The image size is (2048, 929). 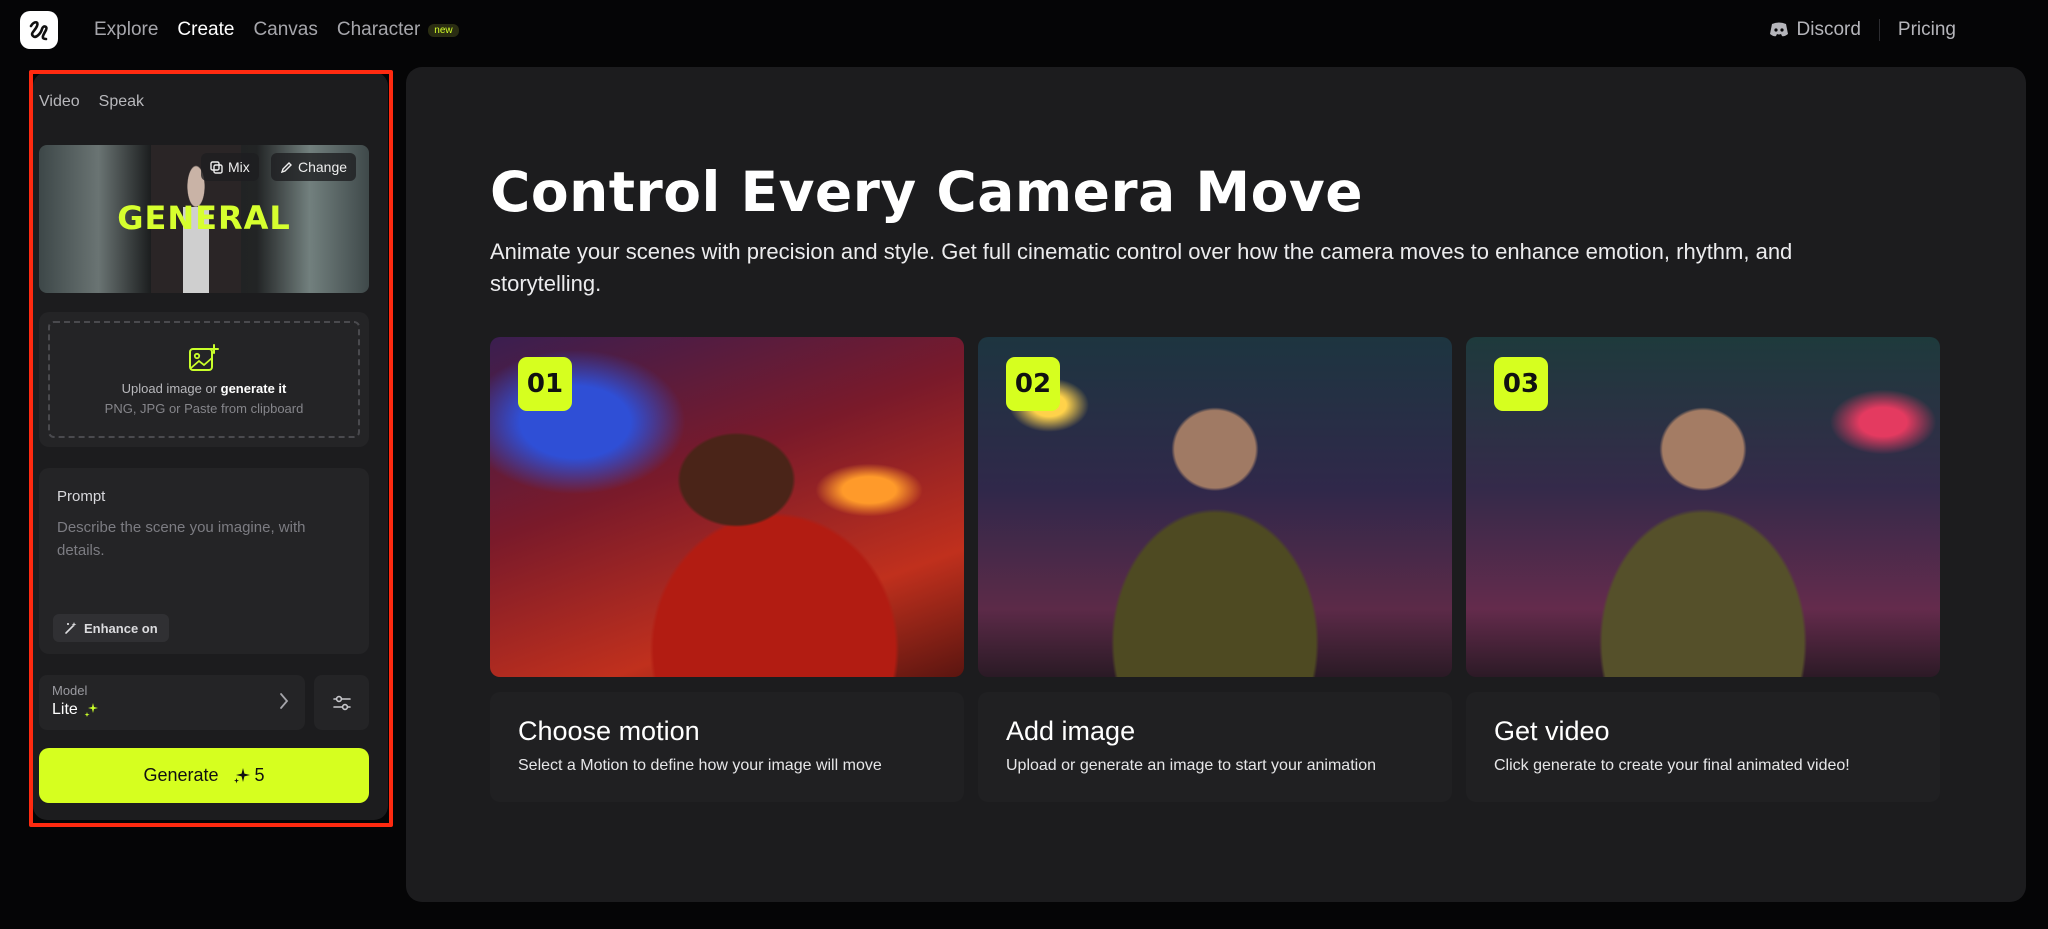 I want to click on main-nav: Explore Create Canvas Character new, so click(x=276, y=30).